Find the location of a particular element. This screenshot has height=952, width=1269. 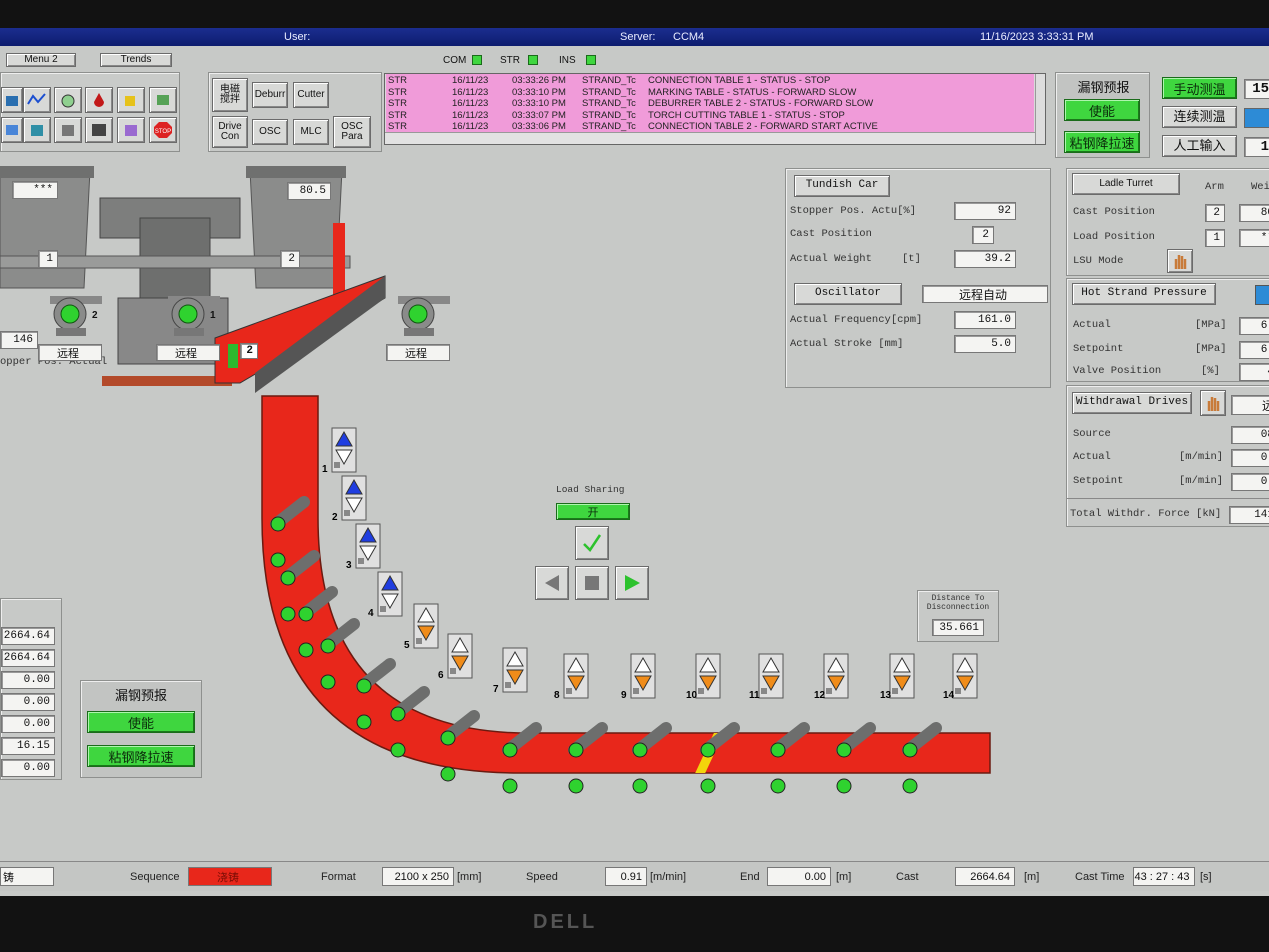

alarm-time: 03:33:10 PM is located at coordinates (539, 92).